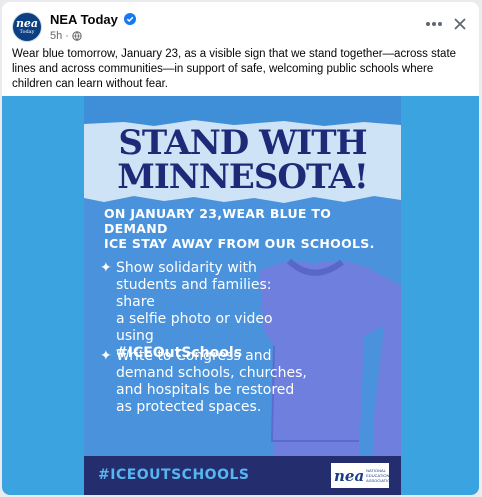 This screenshot has width=482, height=497. I want to click on verified-badge-icon, so click(130, 19).